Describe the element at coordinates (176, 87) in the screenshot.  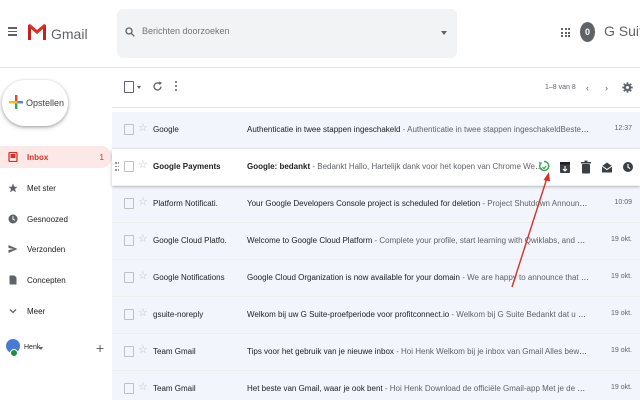
I see `more-options-icon` at that location.